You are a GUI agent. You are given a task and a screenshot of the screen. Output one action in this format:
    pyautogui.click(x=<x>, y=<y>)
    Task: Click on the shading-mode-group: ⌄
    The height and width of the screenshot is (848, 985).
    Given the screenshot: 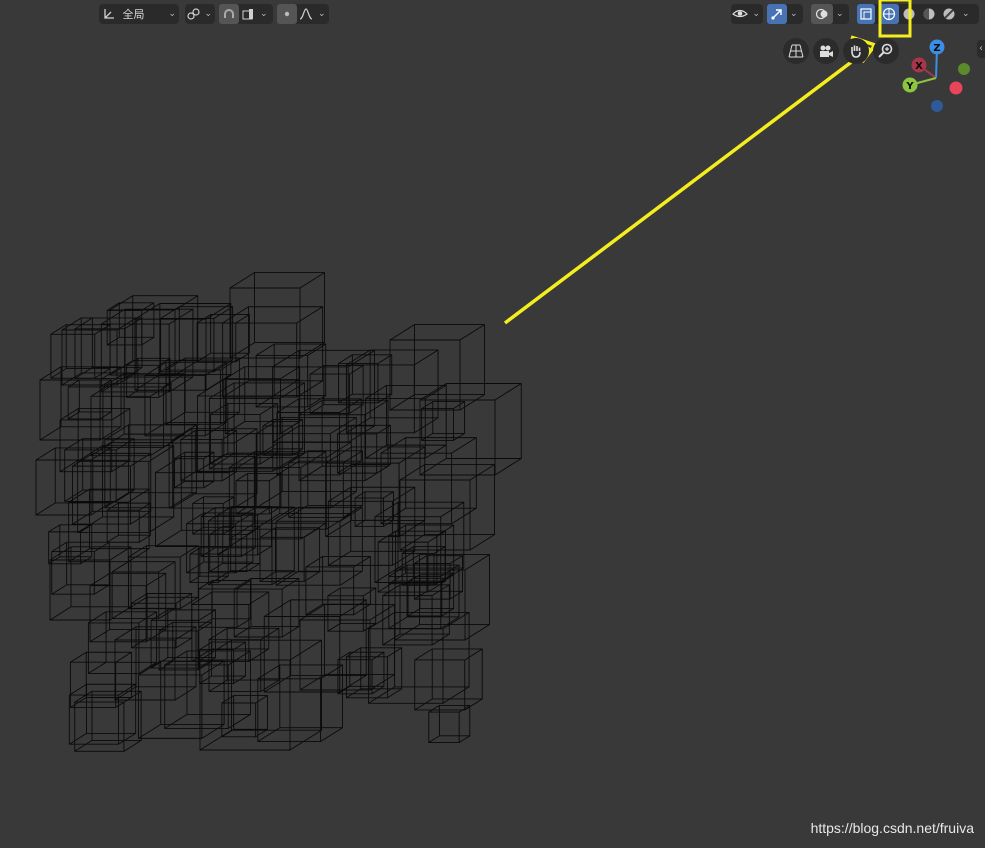 What is the action you would take?
    pyautogui.click(x=918, y=14)
    